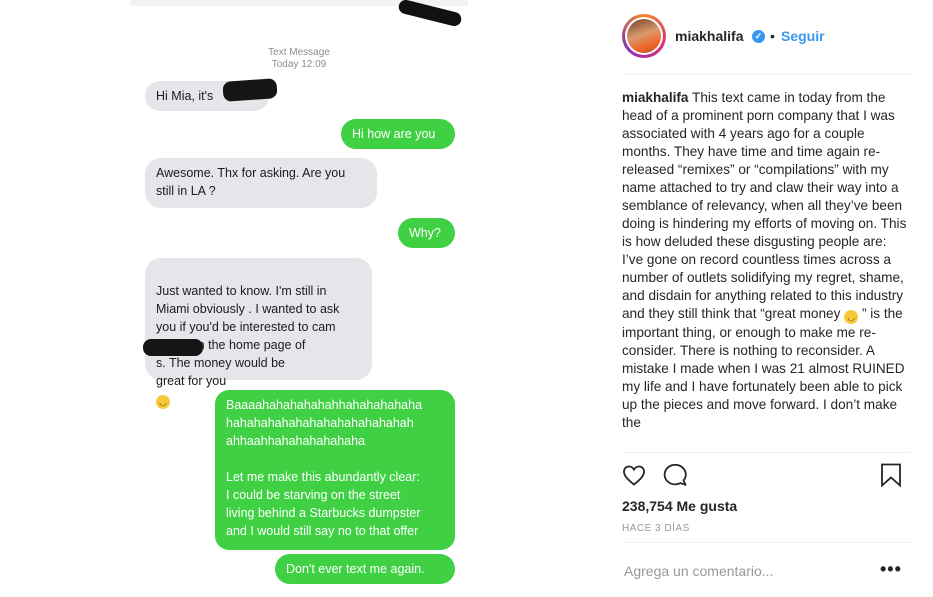 The height and width of the screenshot is (597, 933). Describe the element at coordinates (758, 36) in the screenshot. I see `verified-badge-icon: ✓` at that location.